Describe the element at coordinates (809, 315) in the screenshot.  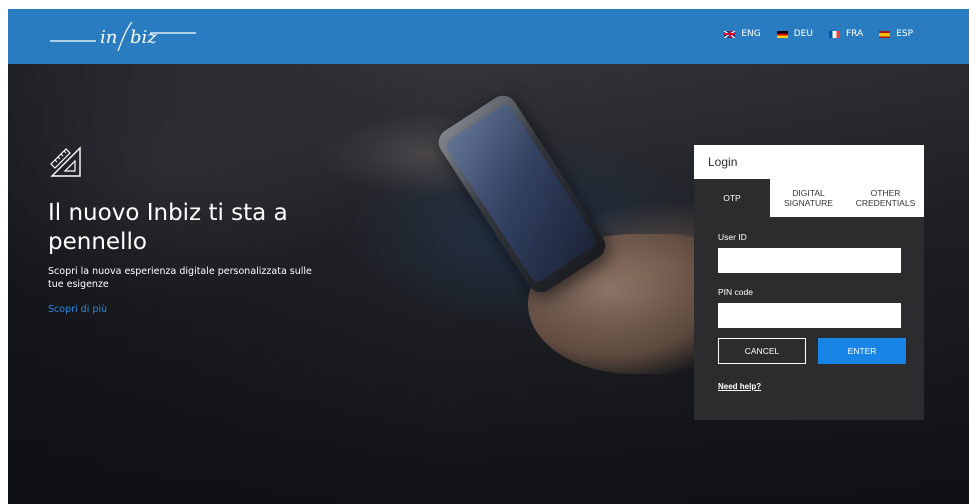
I see `pin-code-input` at that location.